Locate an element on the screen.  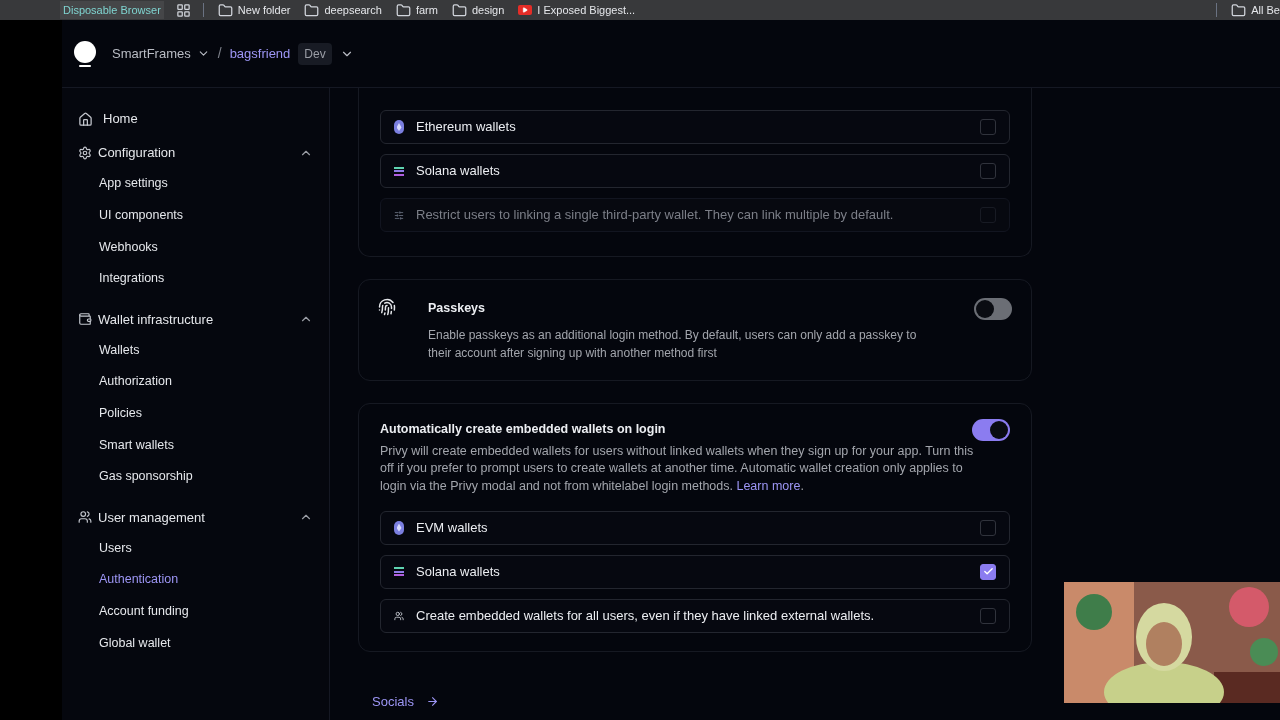
nav-item: Policies is located at coordinates (195, 413).